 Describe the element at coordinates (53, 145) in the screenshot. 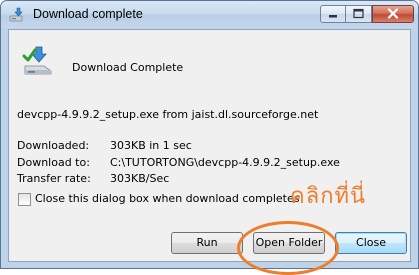

I see `downloaded-label: Downloaded:` at that location.